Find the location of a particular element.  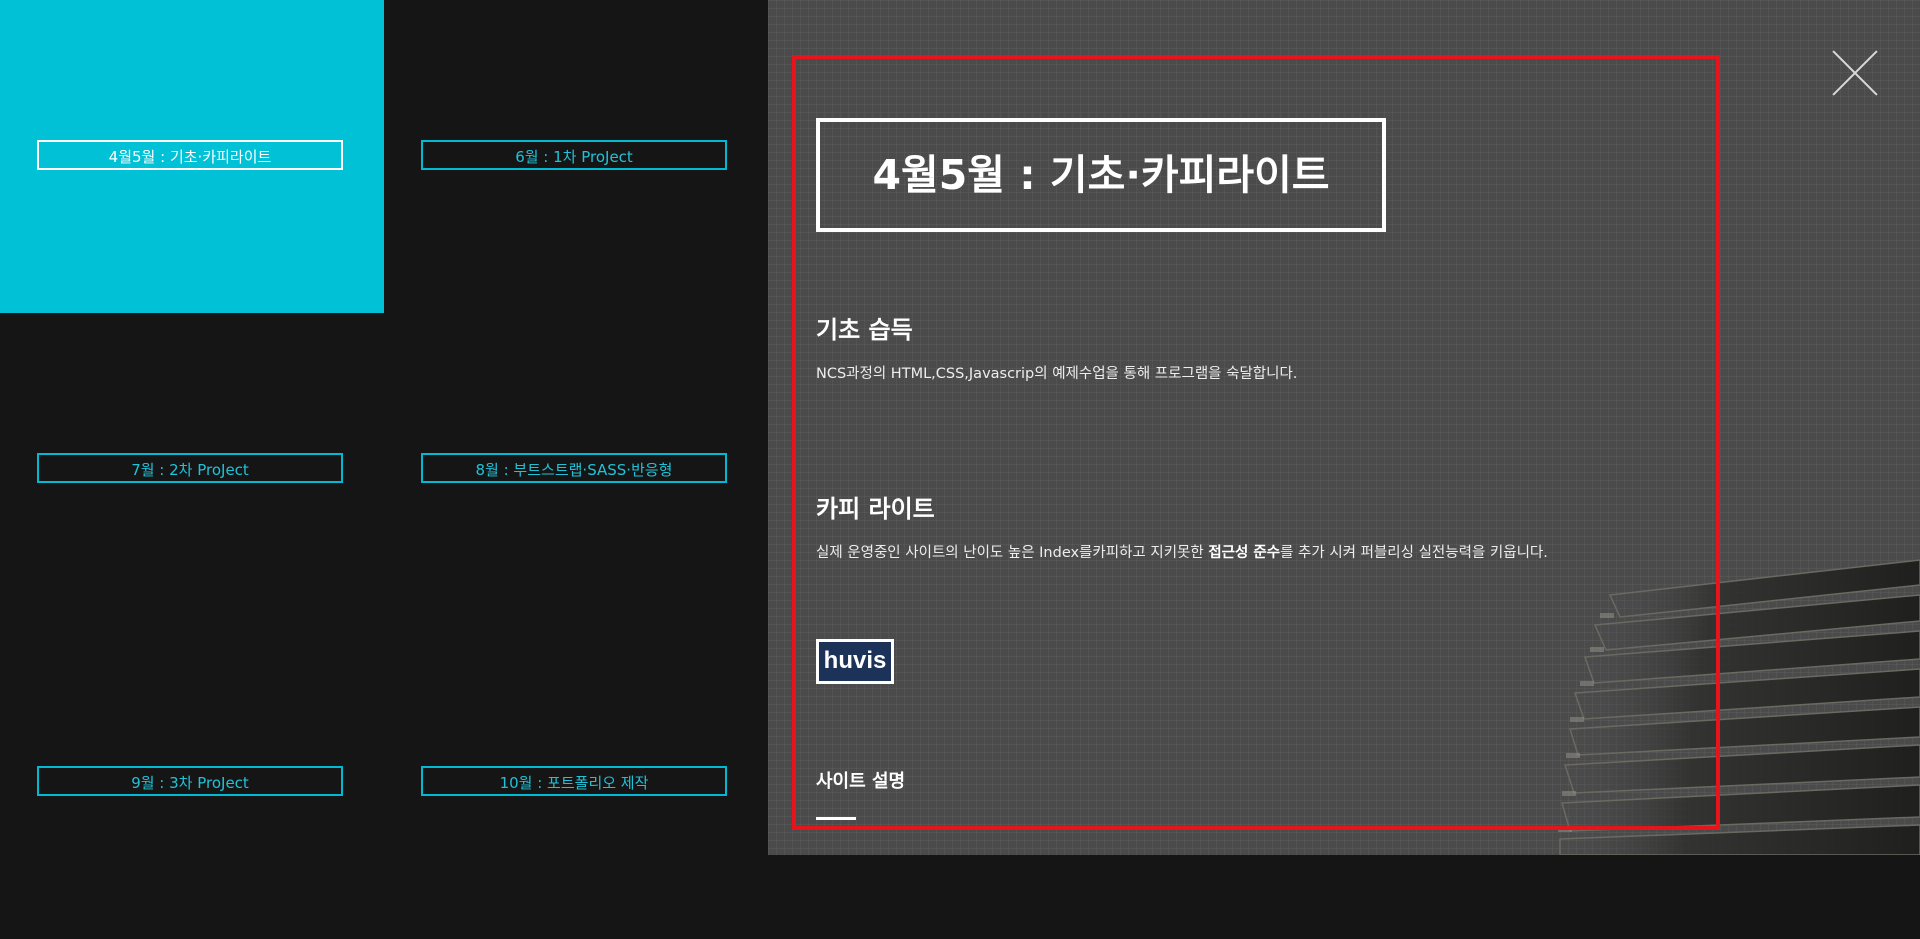

nav-button-jun: 6월 : 1차 ProJect is located at coordinates (574, 155).